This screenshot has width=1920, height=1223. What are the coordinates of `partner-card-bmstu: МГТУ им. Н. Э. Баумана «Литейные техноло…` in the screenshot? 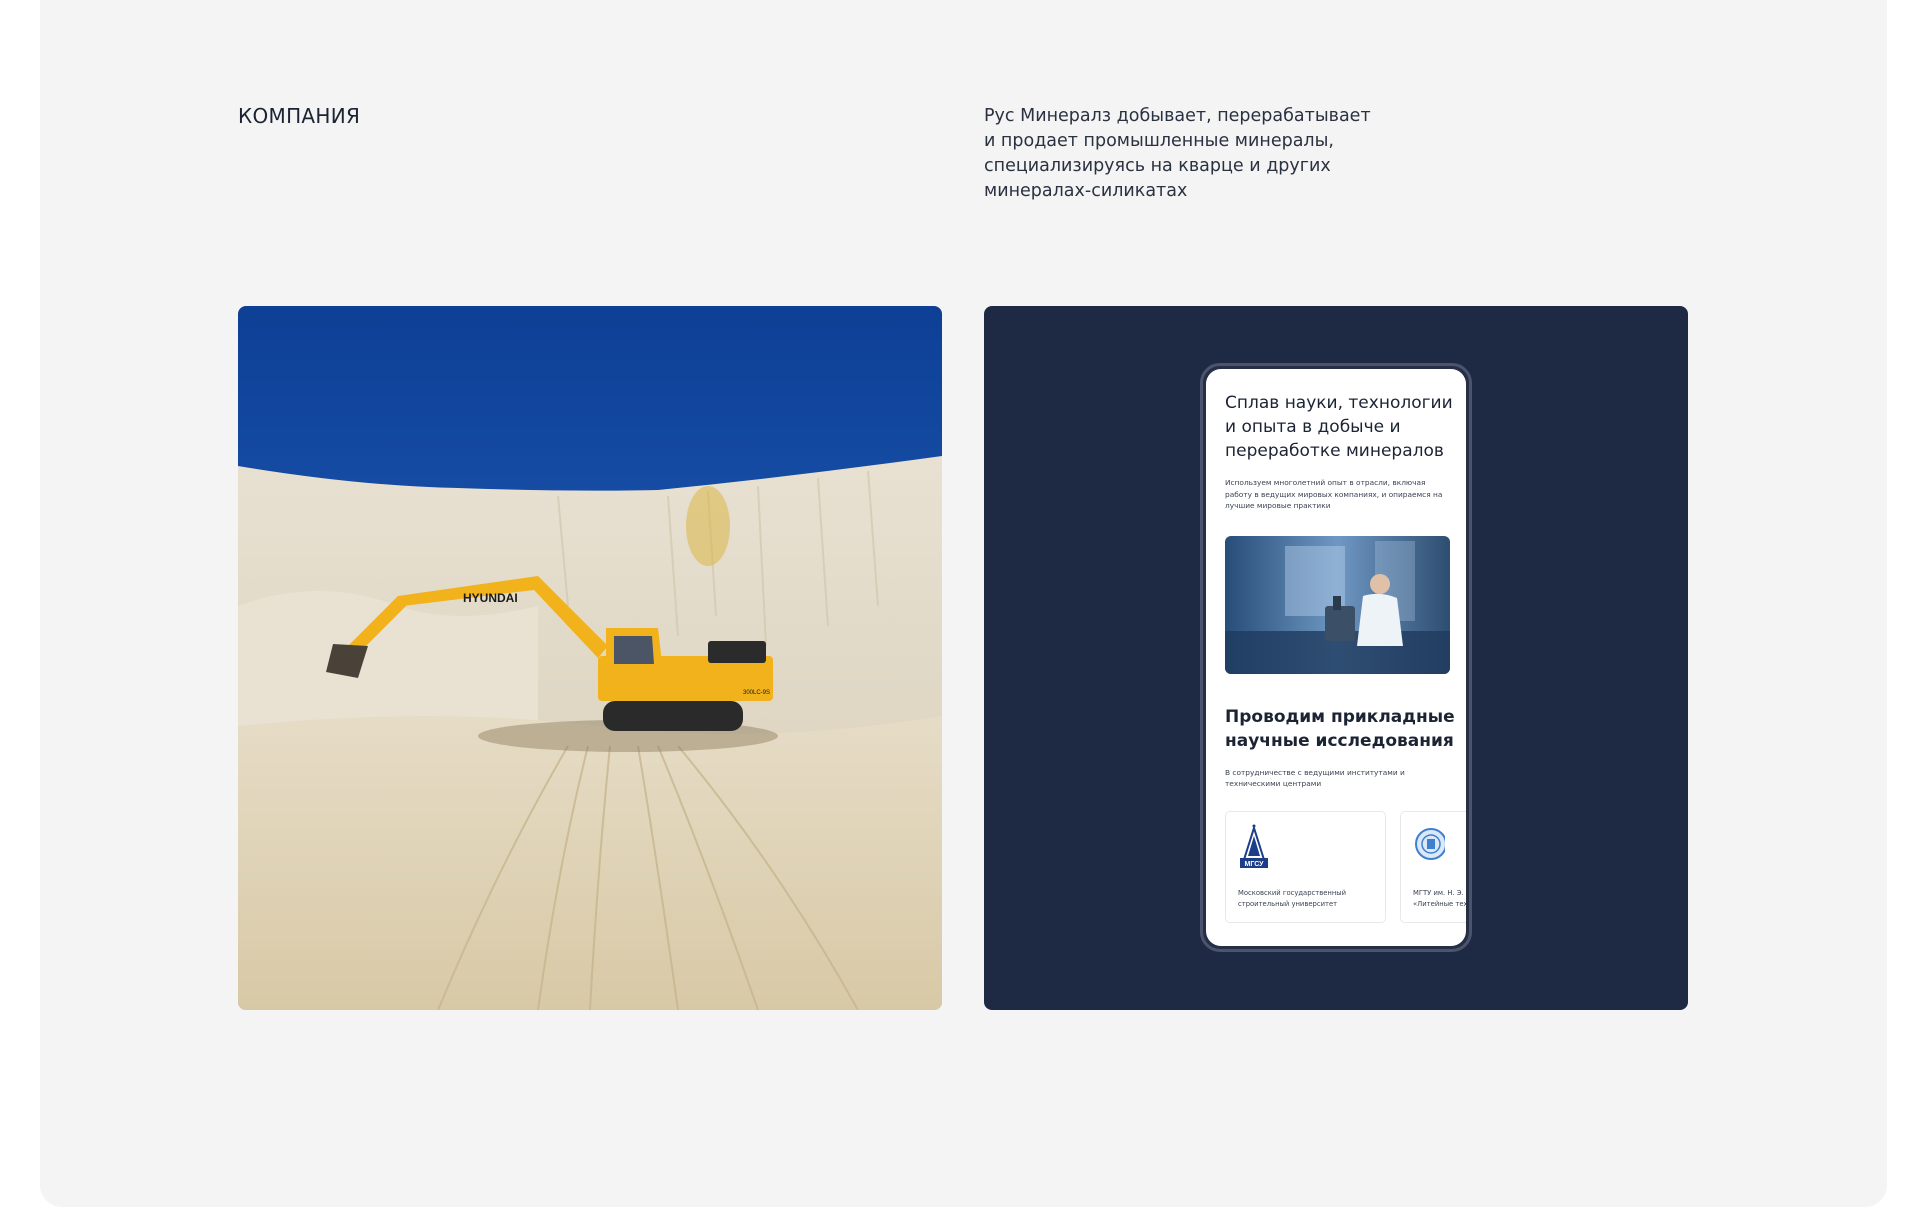 It's located at (1433, 867).